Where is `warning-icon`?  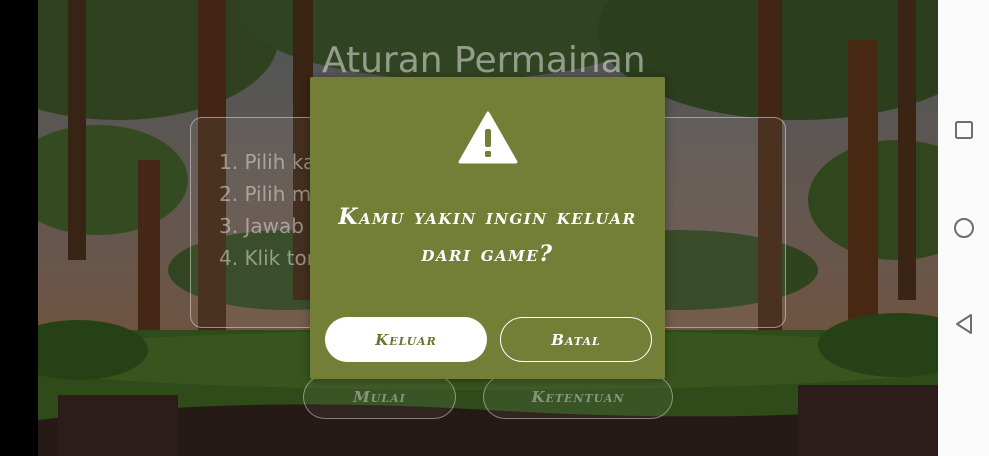
warning-icon is located at coordinates (488, 137).